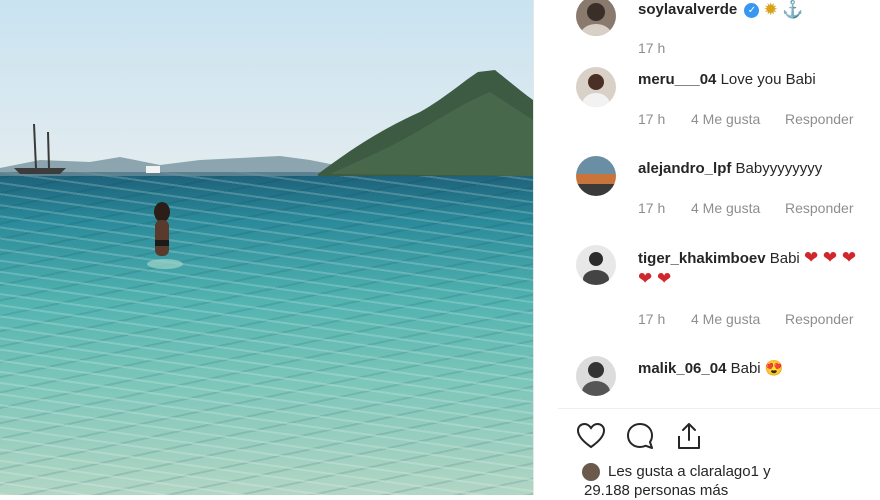 The image size is (880, 500). What do you see at coordinates (779, 168) in the screenshot?
I see `comment-text: Babyyyyyyyy` at bounding box center [779, 168].